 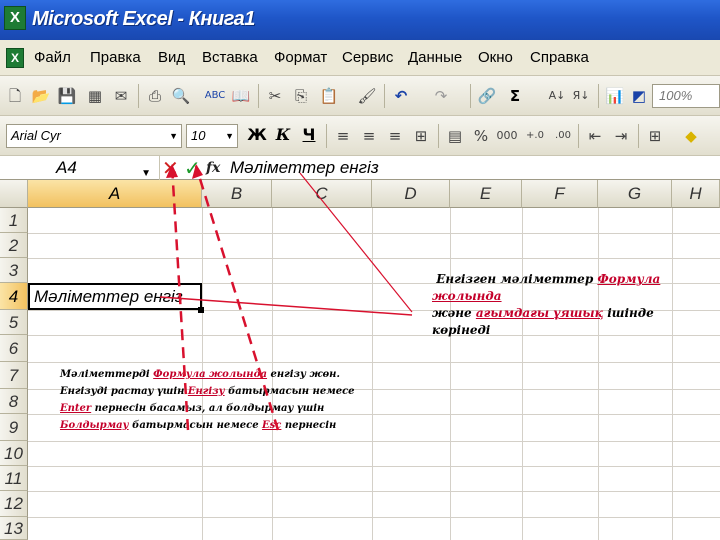 I want to click on column-header: D, so click(x=411, y=194).